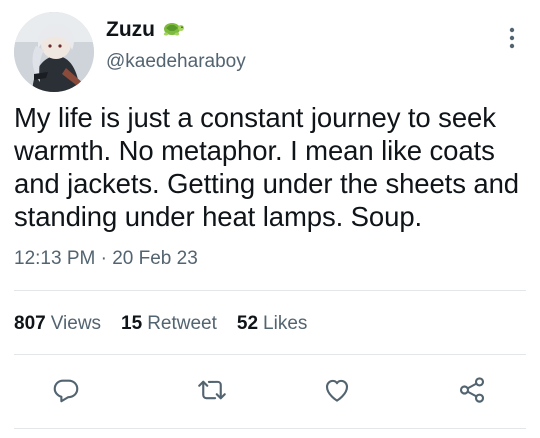 This screenshot has width=540, height=438. I want to click on author-name-row: Zuzu, so click(145, 30).